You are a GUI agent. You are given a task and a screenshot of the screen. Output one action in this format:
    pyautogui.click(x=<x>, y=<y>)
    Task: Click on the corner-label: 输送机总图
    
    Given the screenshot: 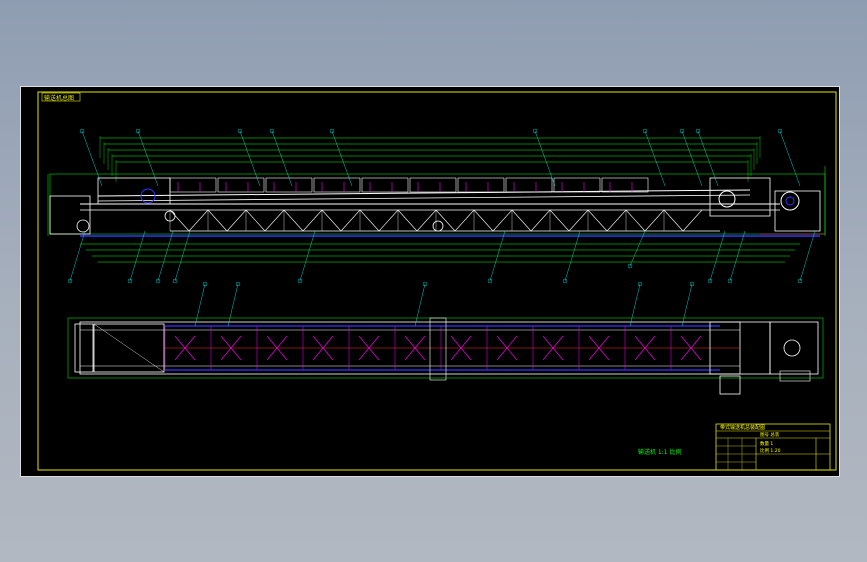 What is the action you would take?
    pyautogui.click(x=59, y=98)
    